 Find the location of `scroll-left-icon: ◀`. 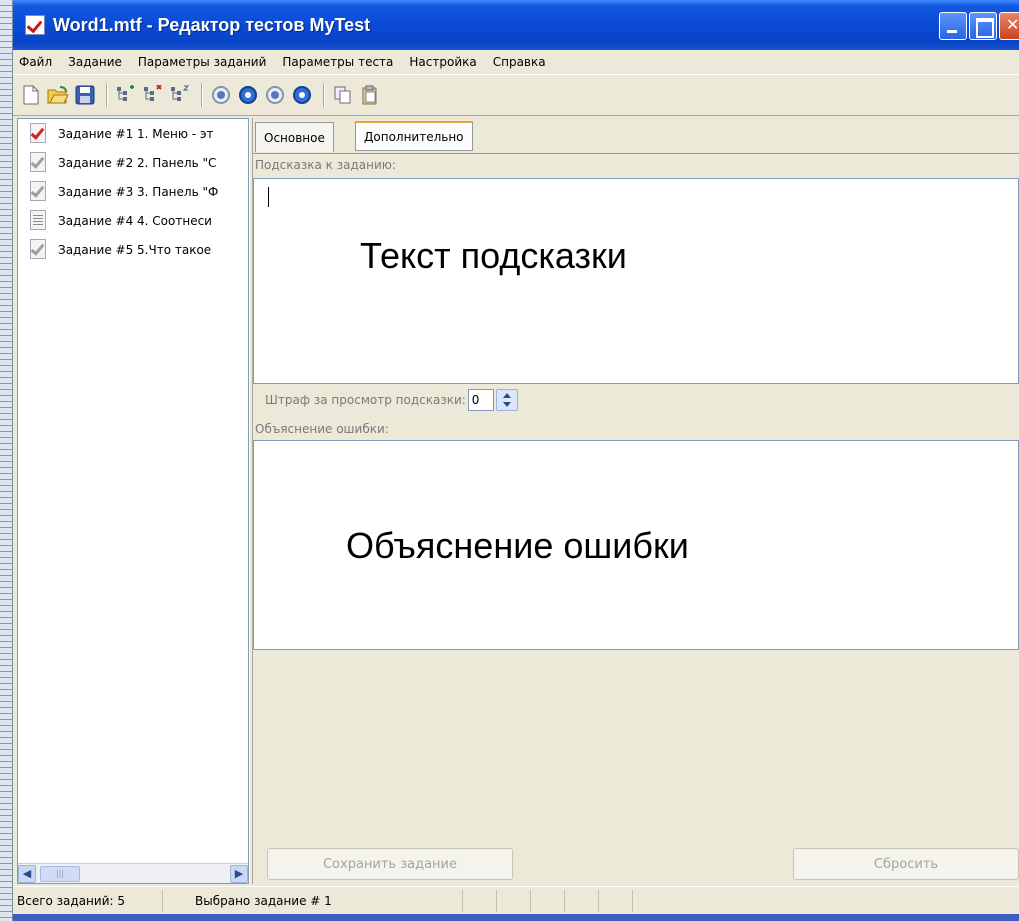

scroll-left-icon: ◀ is located at coordinates (27, 873).